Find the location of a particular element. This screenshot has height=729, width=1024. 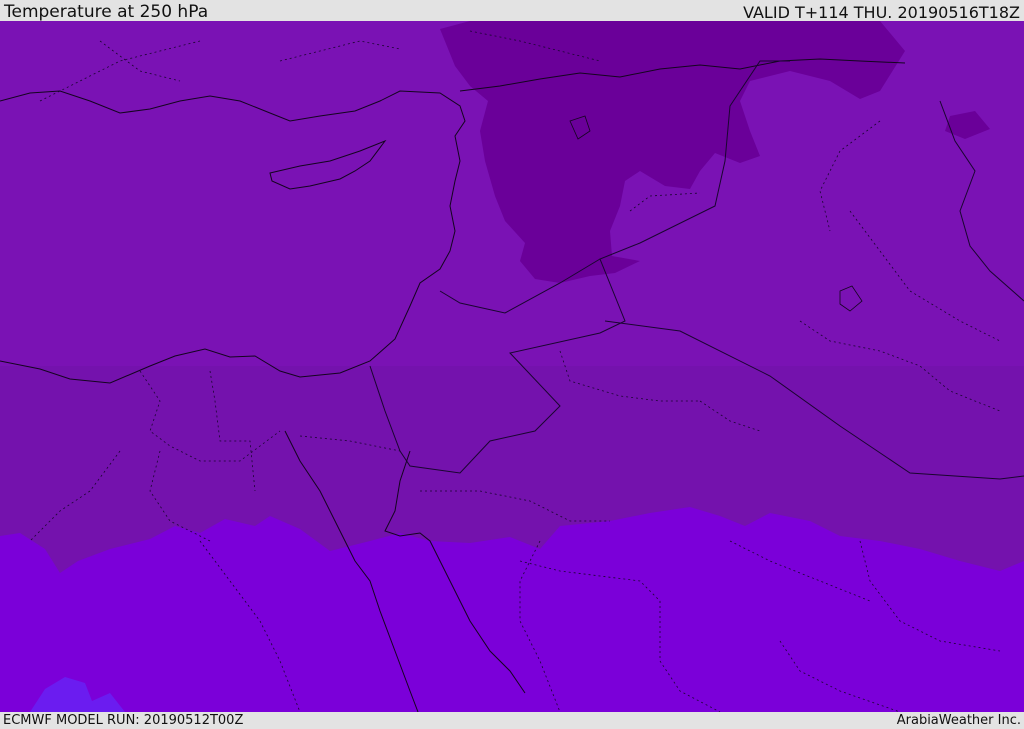

credit-label: ArabiaWeather Inc. is located at coordinates (958, 720).